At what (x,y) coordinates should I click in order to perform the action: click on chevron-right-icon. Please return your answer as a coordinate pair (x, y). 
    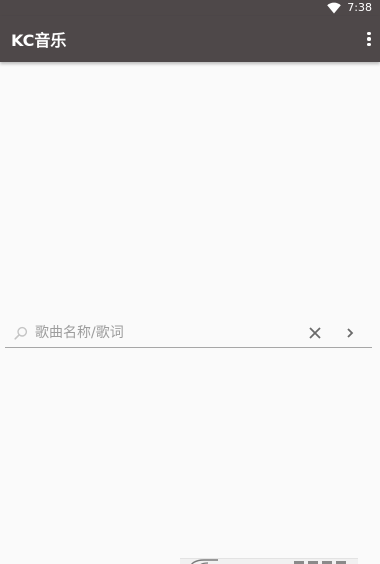
    Looking at the image, I should click on (350, 332).